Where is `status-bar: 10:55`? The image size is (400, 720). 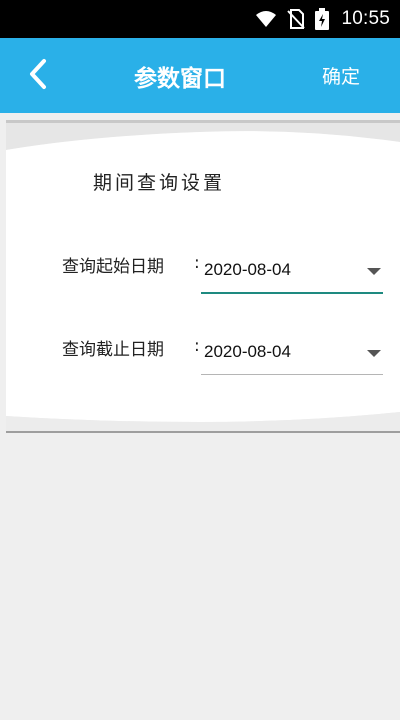 status-bar: 10:55 is located at coordinates (200, 19).